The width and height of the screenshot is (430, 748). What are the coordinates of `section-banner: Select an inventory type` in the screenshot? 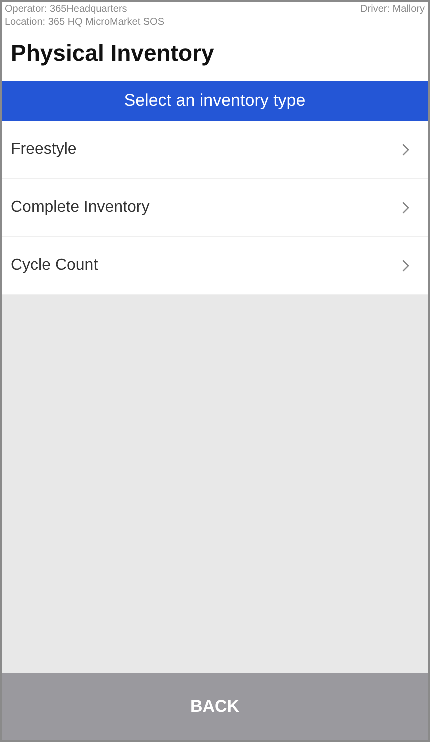 It's located at (215, 101).